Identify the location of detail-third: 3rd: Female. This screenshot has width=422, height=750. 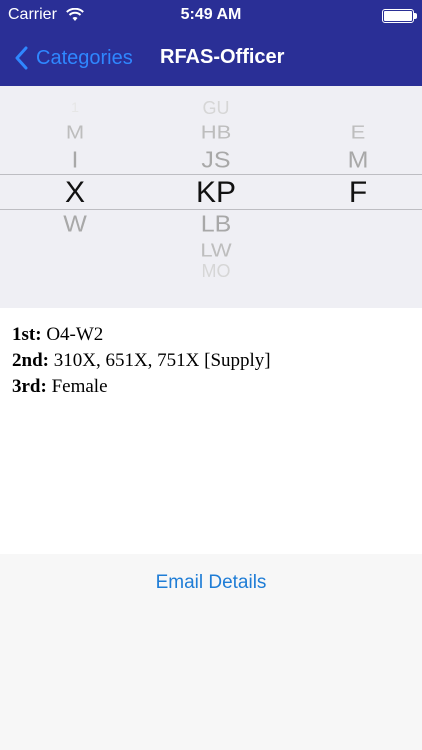
(60, 387).